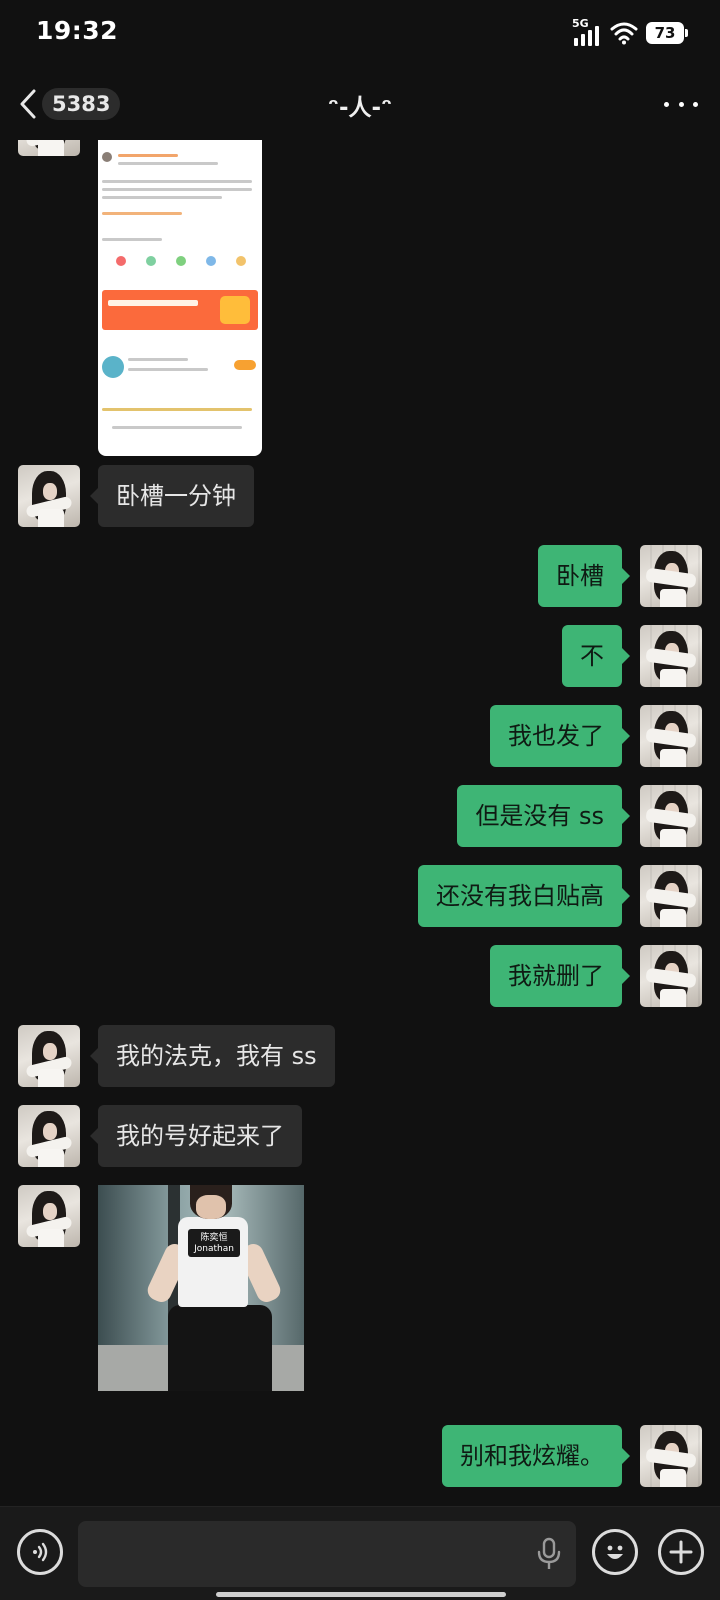  I want to click on message-bubble: 我就删了, so click(560, 976).